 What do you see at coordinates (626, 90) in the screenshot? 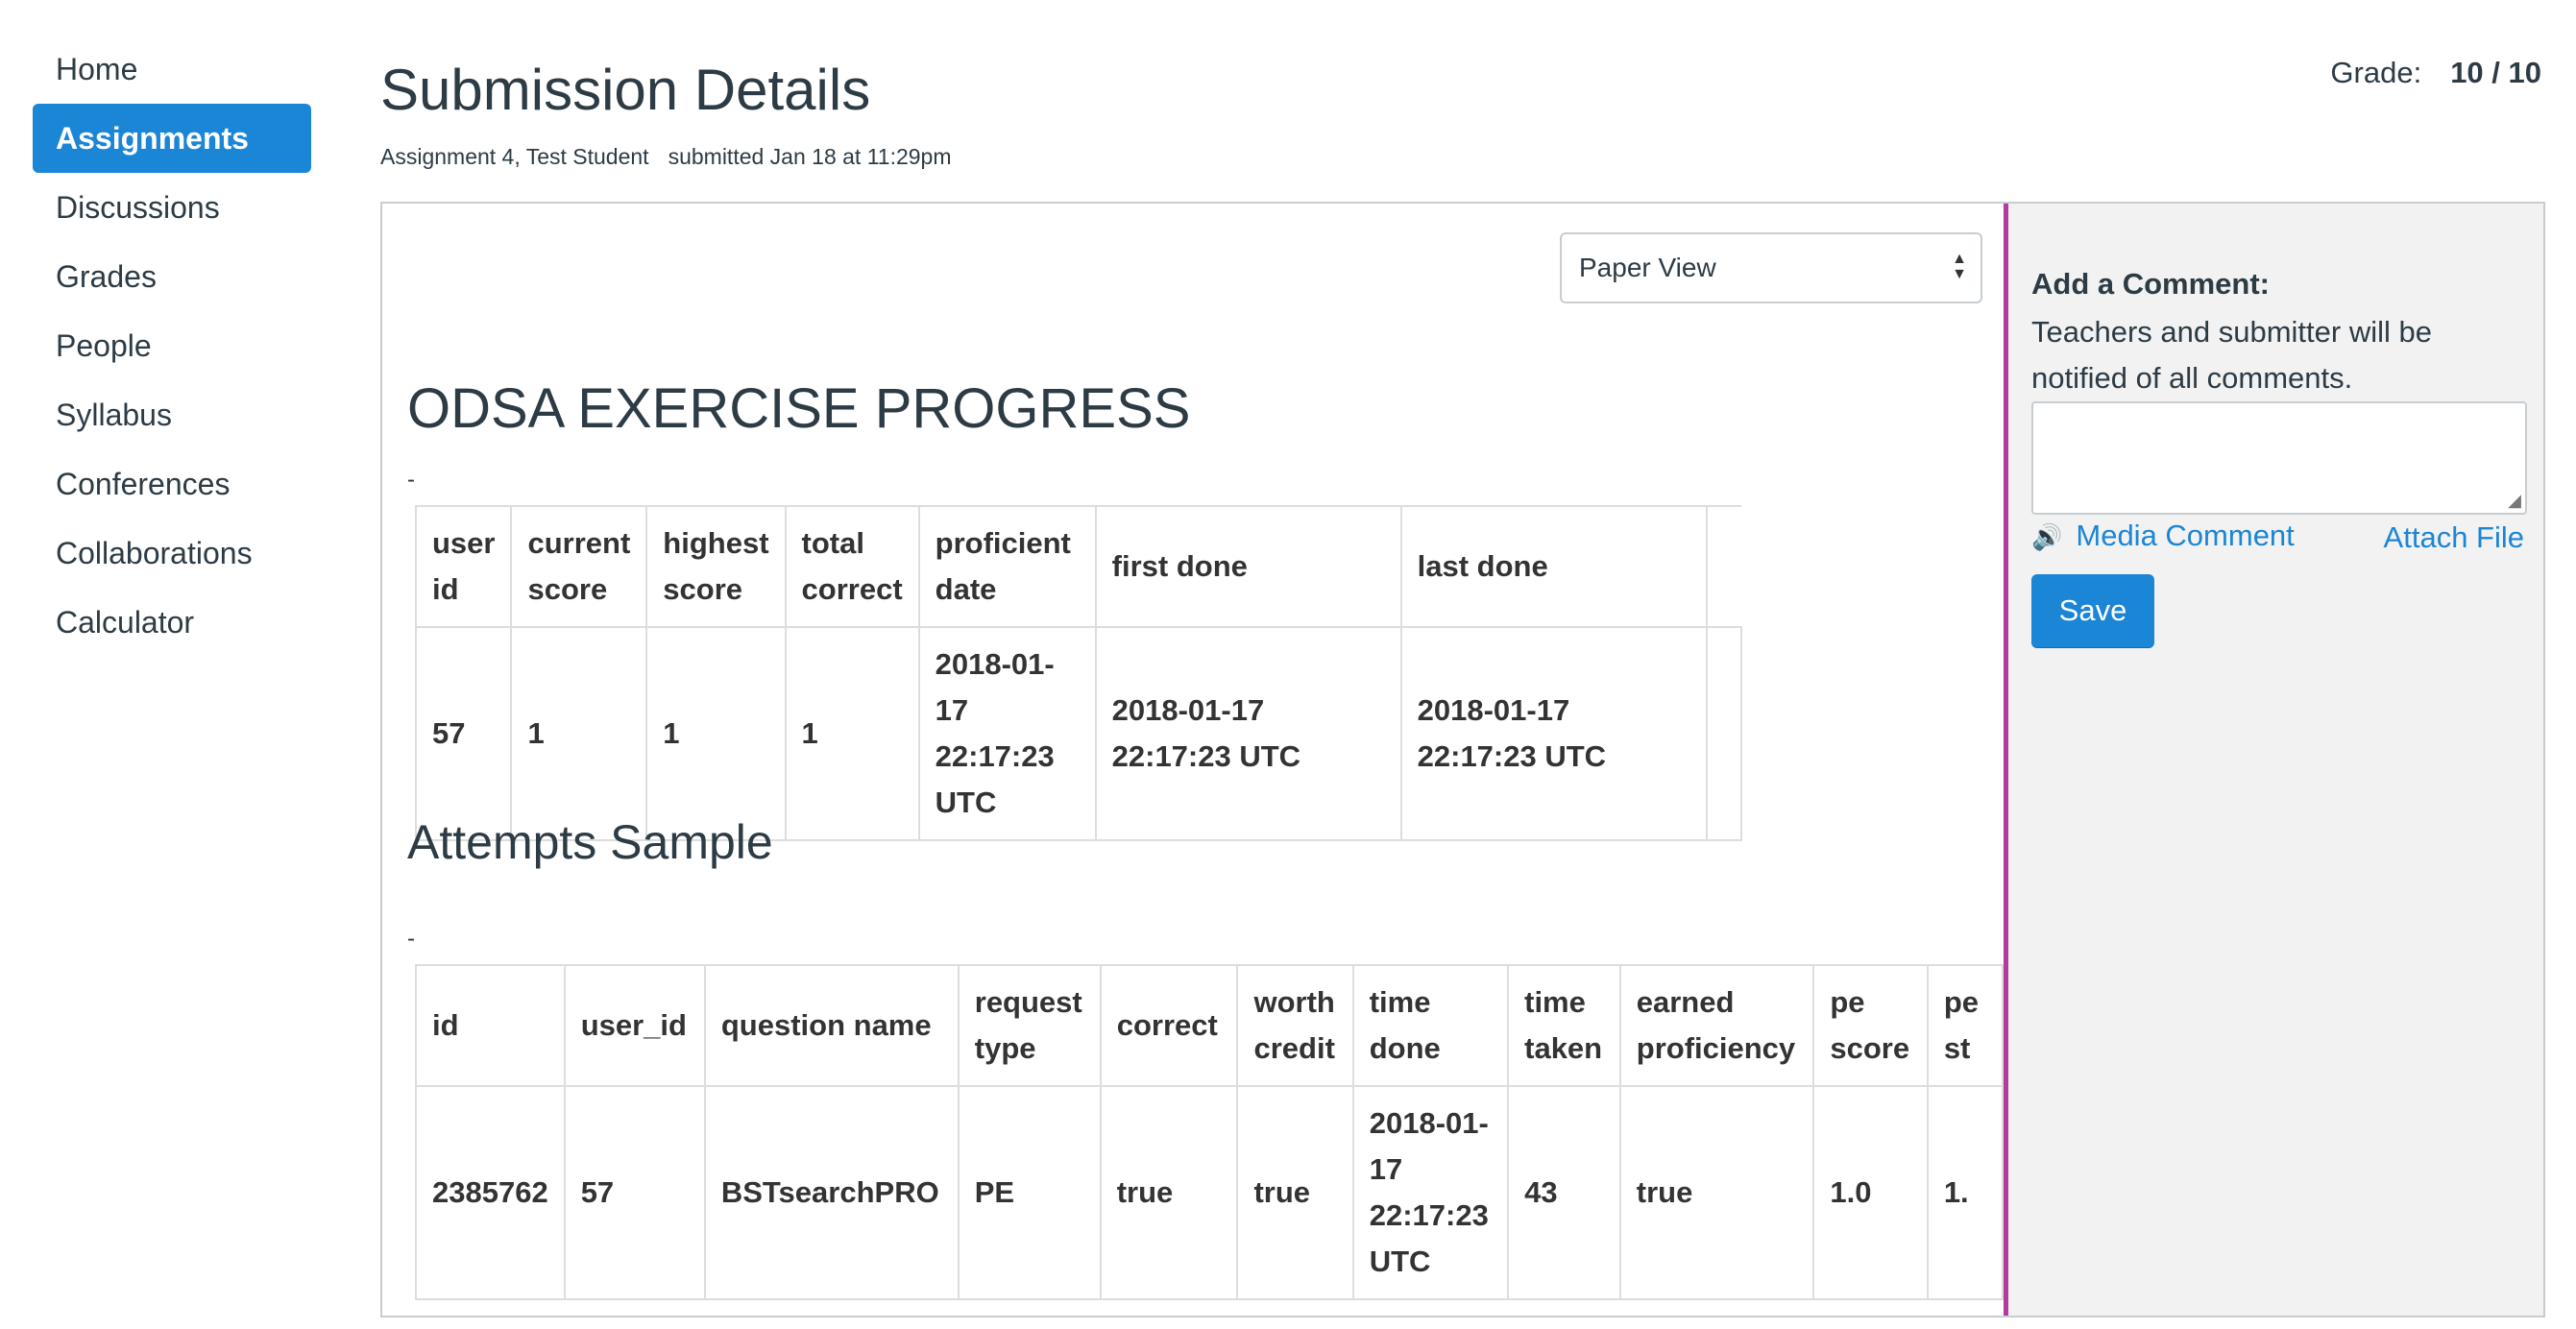
I see `page-title: Submission Details` at bounding box center [626, 90].